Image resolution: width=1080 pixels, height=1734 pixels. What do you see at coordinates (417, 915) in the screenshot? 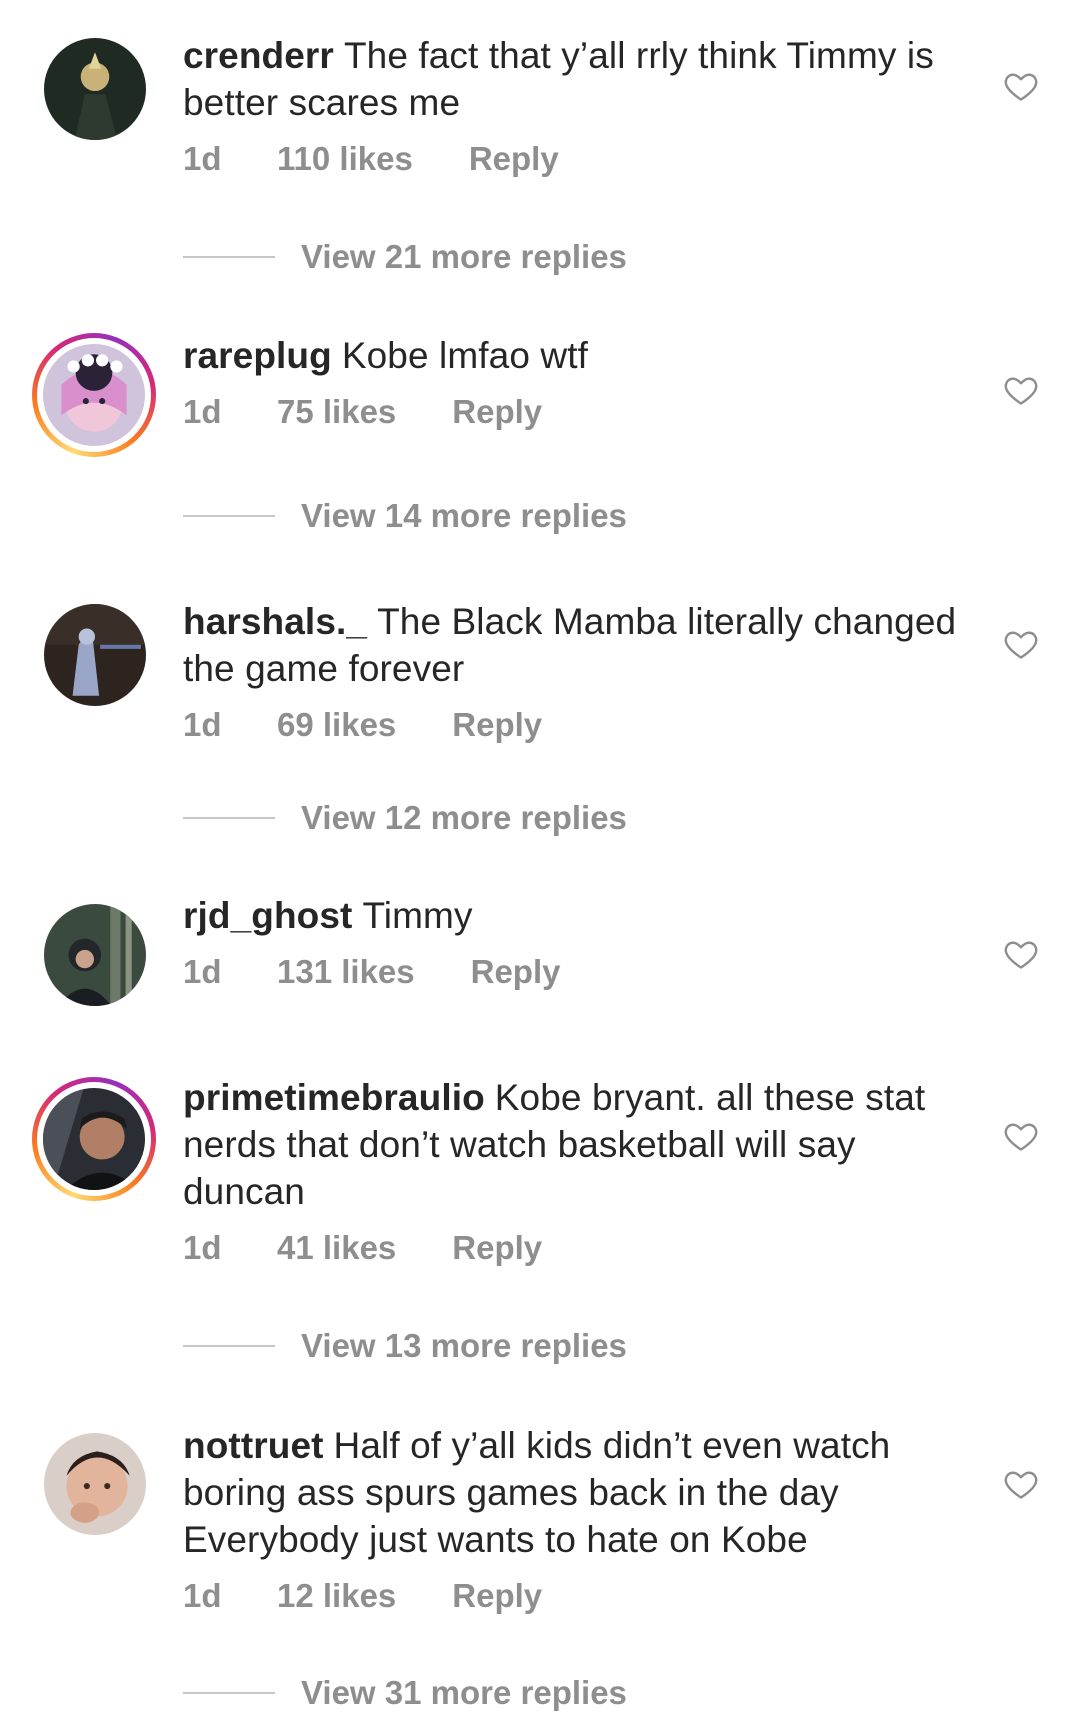
I see `comment-text: Timmy` at bounding box center [417, 915].